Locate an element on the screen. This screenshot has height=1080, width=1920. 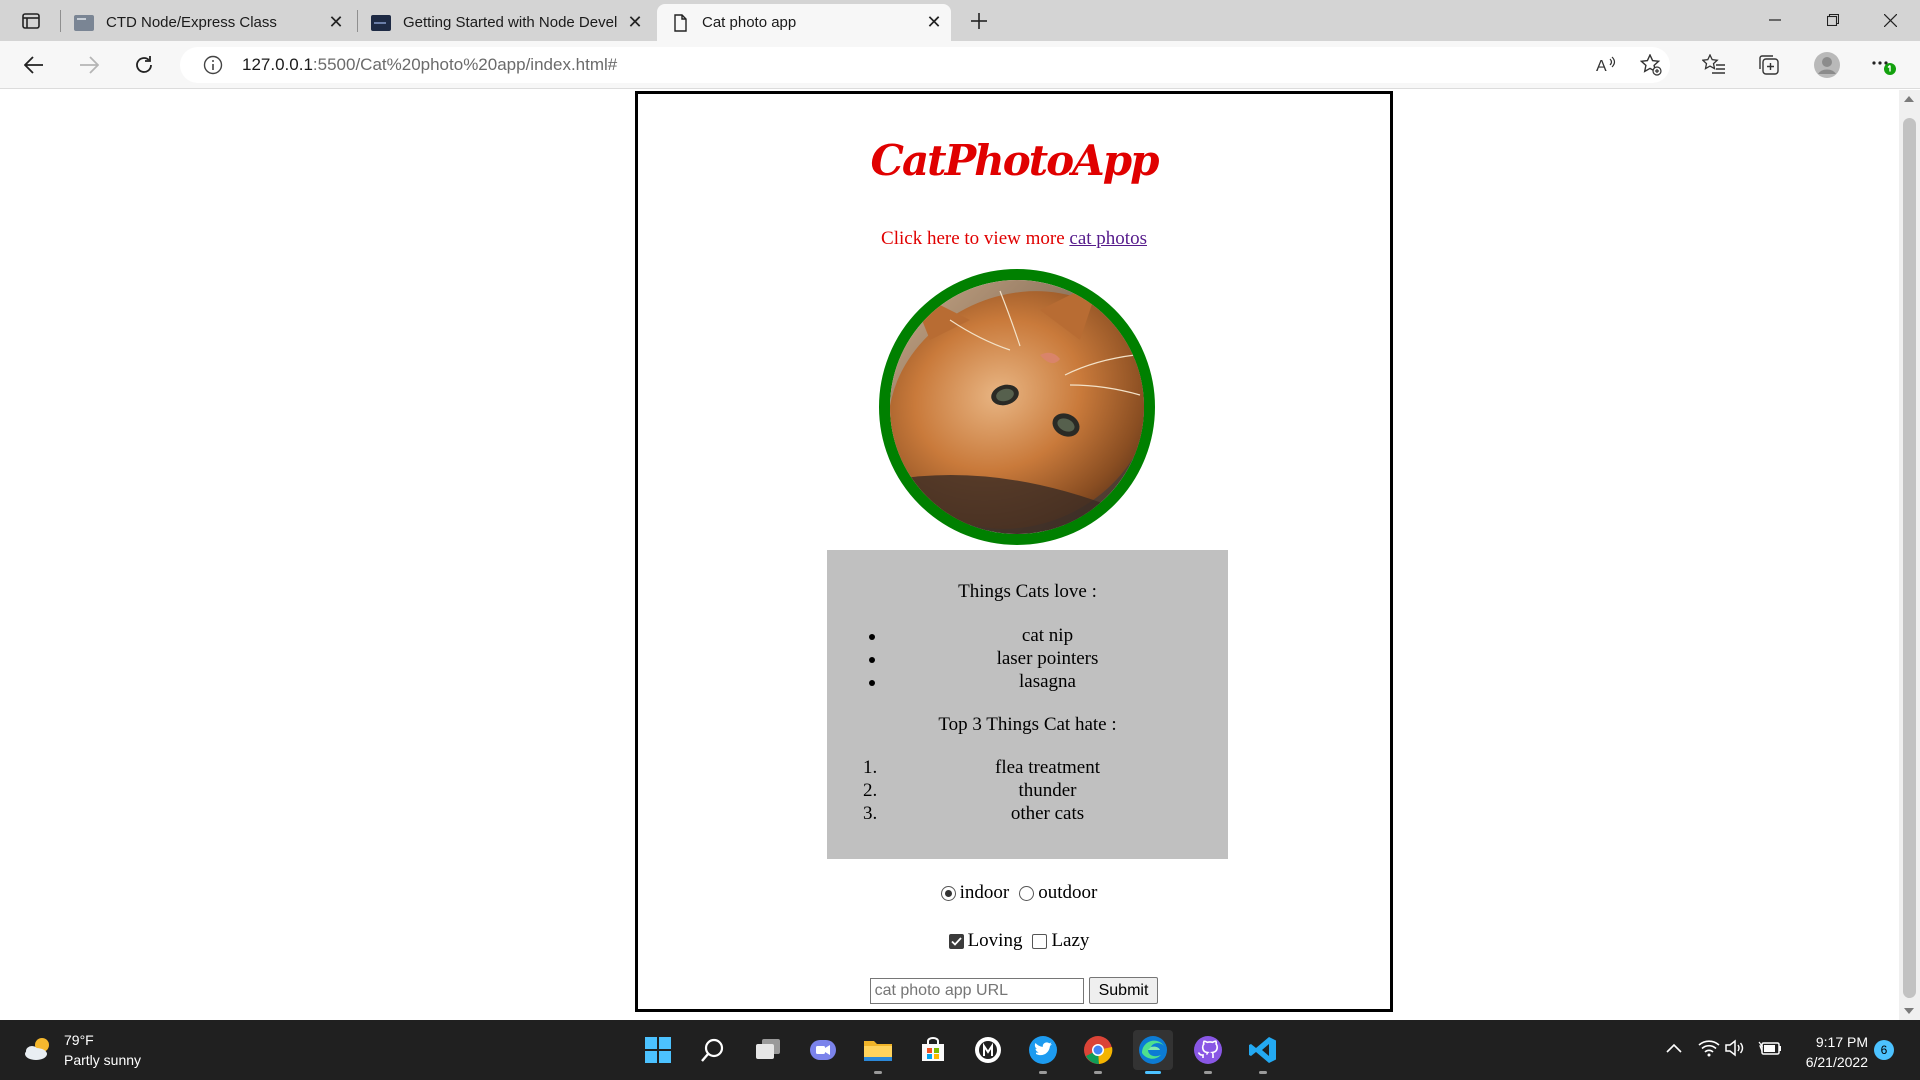
love-heading: Things Cats love : is located at coordinates (1027, 591).